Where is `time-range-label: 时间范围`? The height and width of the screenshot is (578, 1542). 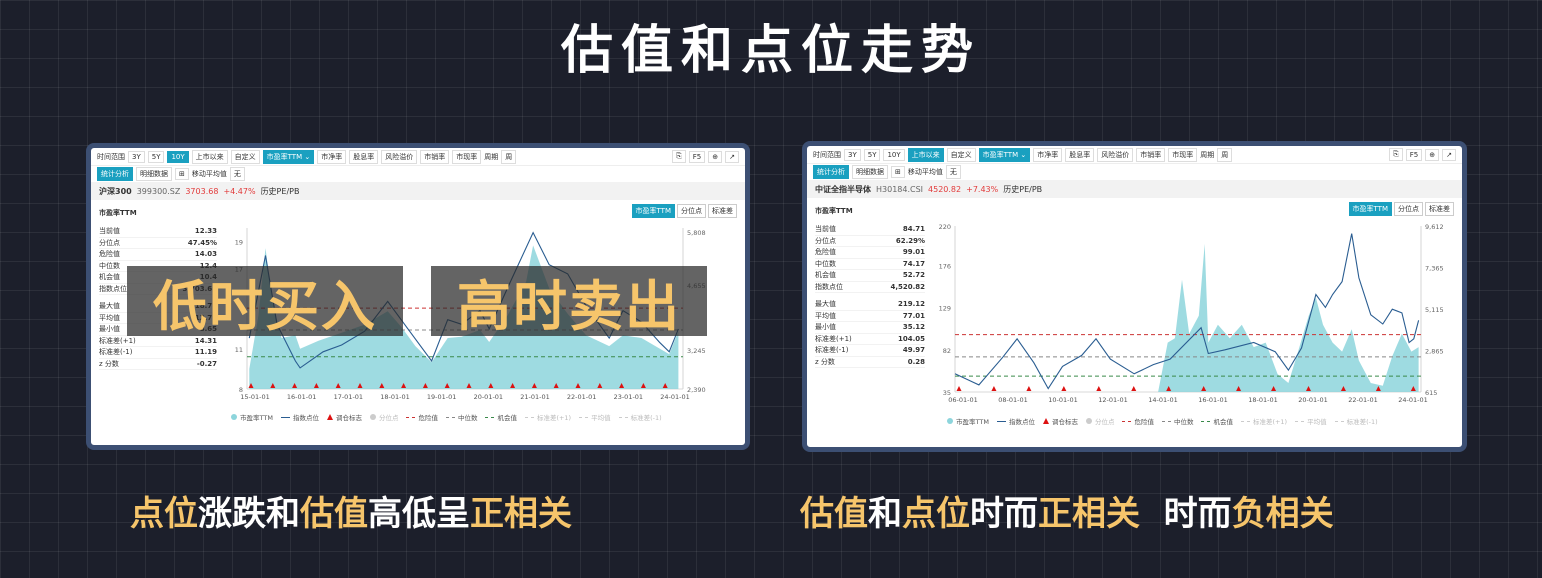
time-range-label: 时间范围 is located at coordinates (111, 156).